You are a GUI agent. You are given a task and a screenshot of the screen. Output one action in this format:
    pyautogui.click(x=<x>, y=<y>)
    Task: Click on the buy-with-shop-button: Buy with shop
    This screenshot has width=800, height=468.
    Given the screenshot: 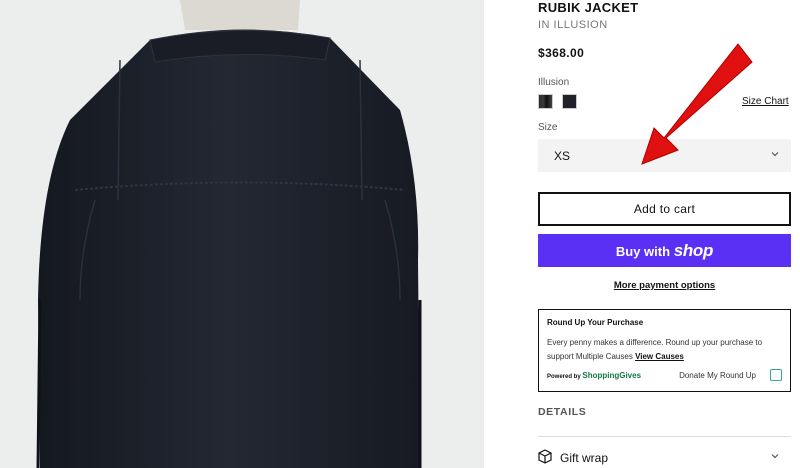 What is the action you would take?
    pyautogui.click(x=664, y=250)
    